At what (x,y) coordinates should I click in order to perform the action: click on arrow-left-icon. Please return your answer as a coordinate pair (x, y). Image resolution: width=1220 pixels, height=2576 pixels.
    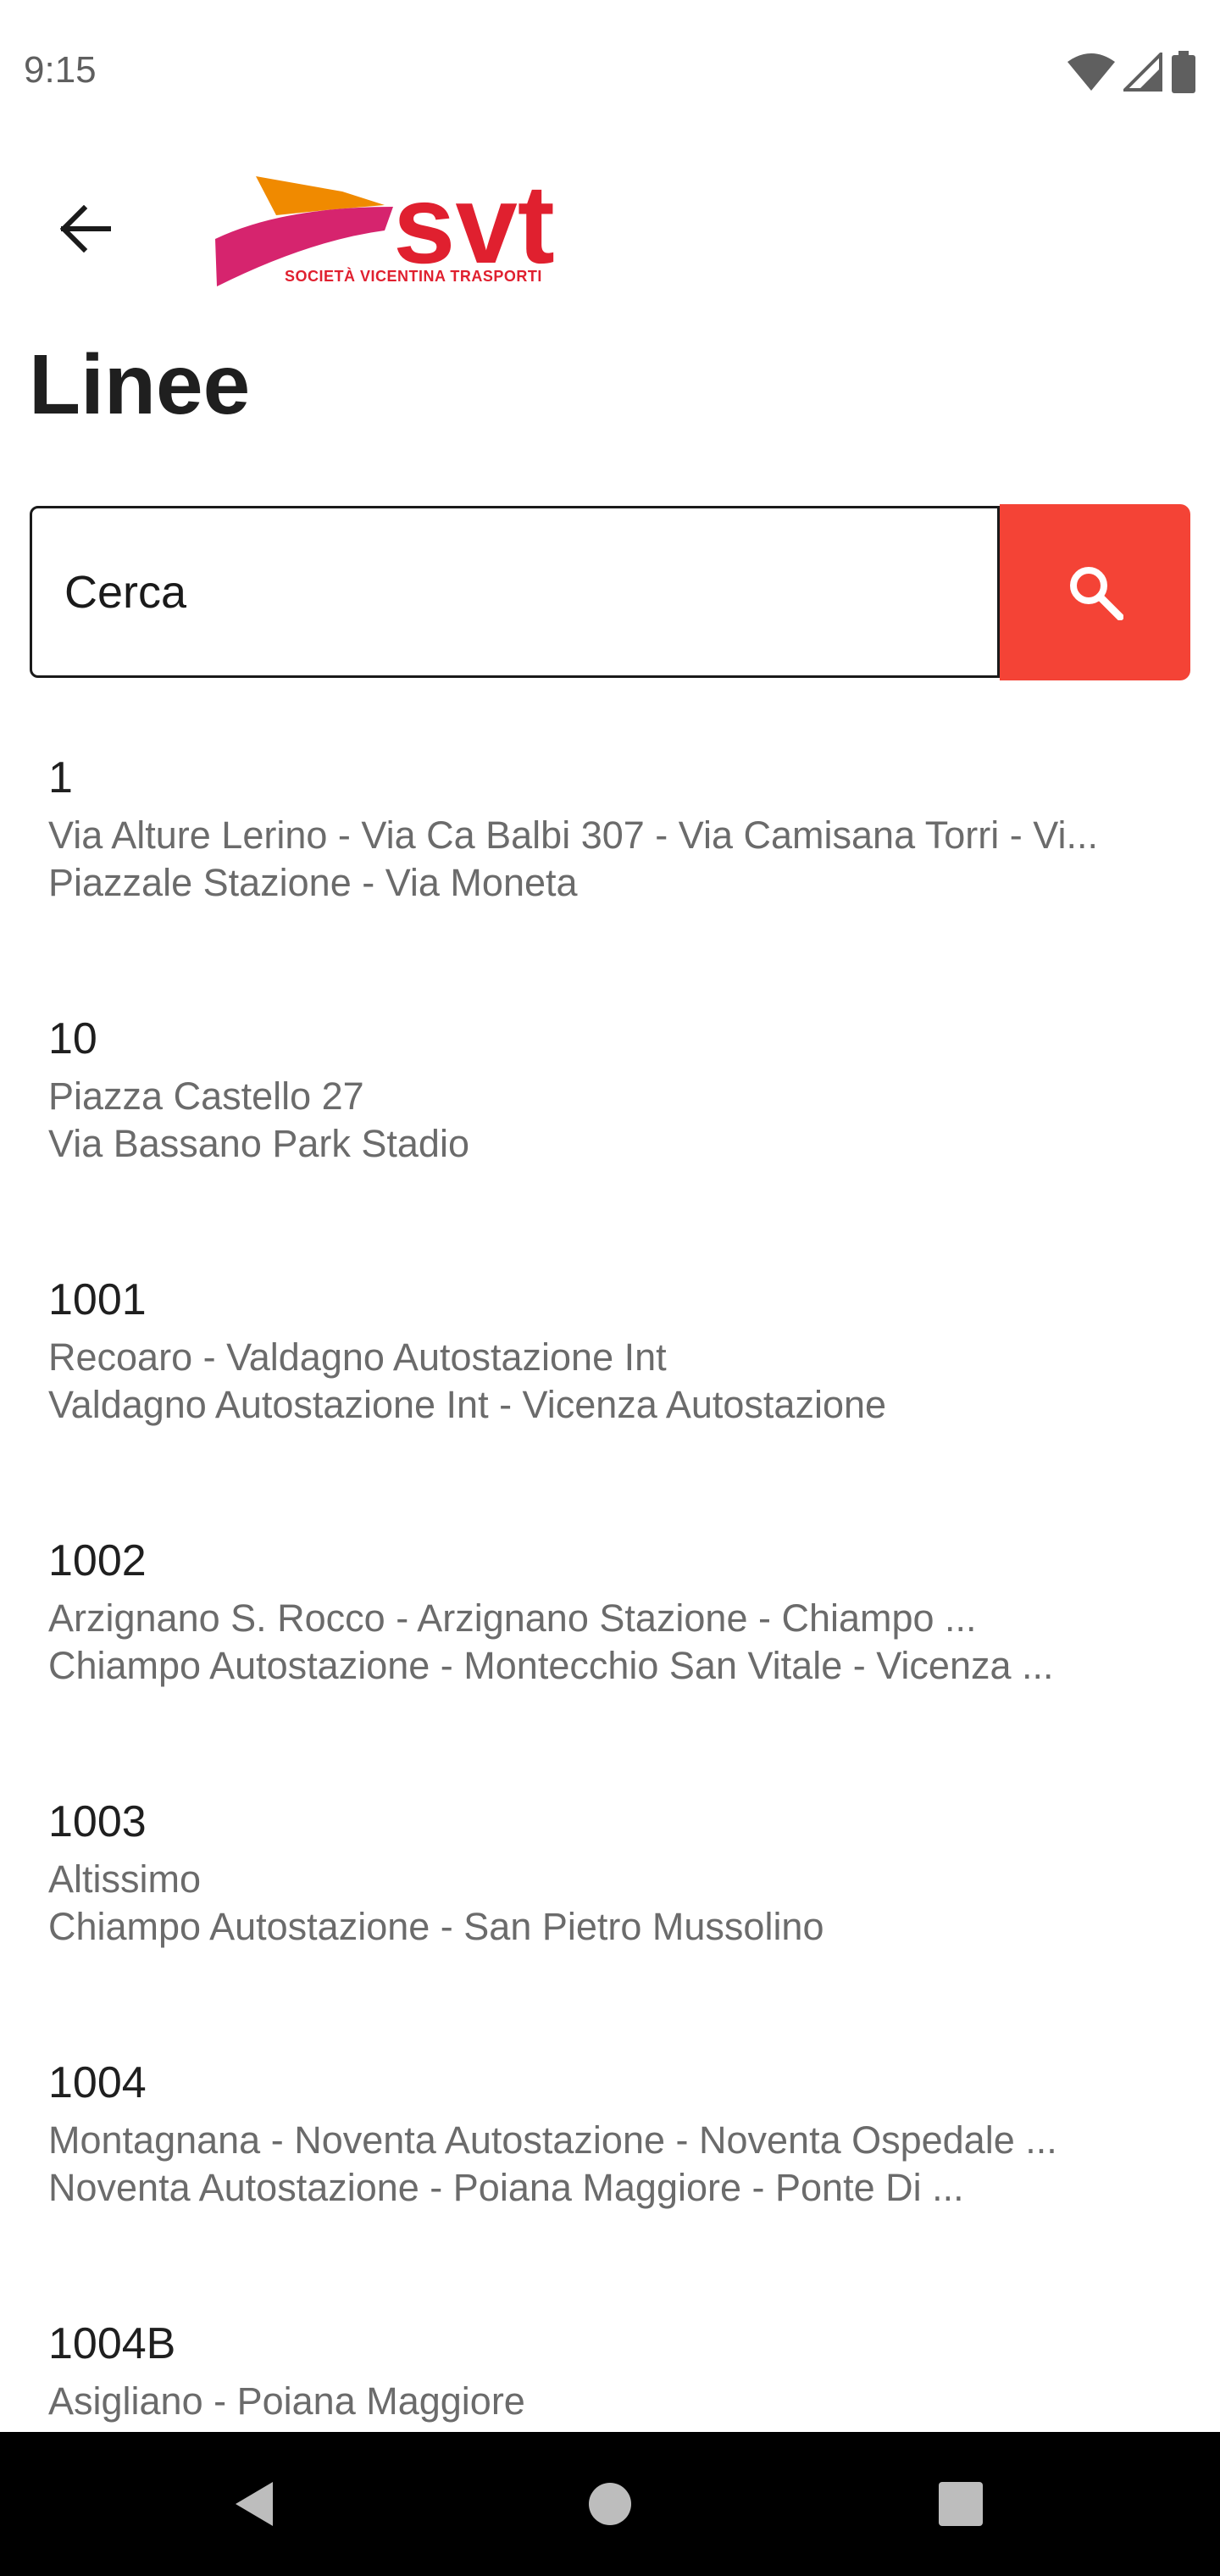
    Looking at the image, I should click on (85, 229).